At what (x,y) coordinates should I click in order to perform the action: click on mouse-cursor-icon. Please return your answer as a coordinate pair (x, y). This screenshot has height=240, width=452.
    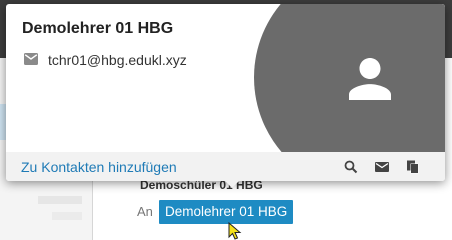
    Looking at the image, I should click on (235, 231).